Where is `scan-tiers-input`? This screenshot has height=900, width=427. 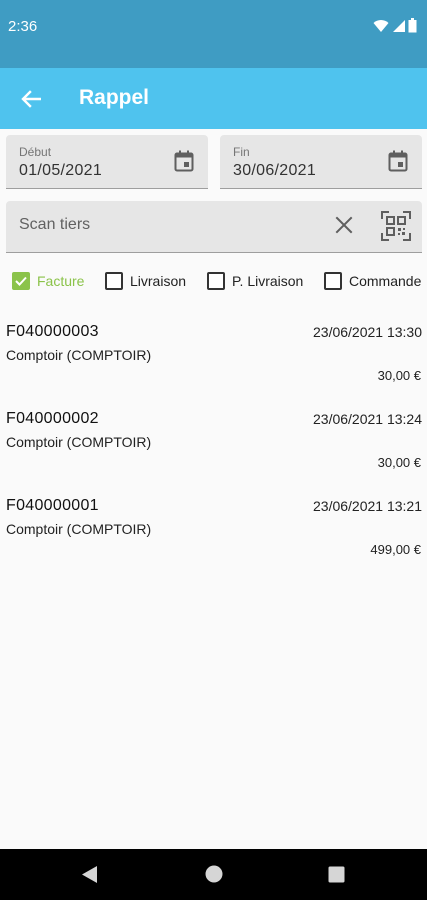 scan-tiers-input is located at coordinates (169, 225).